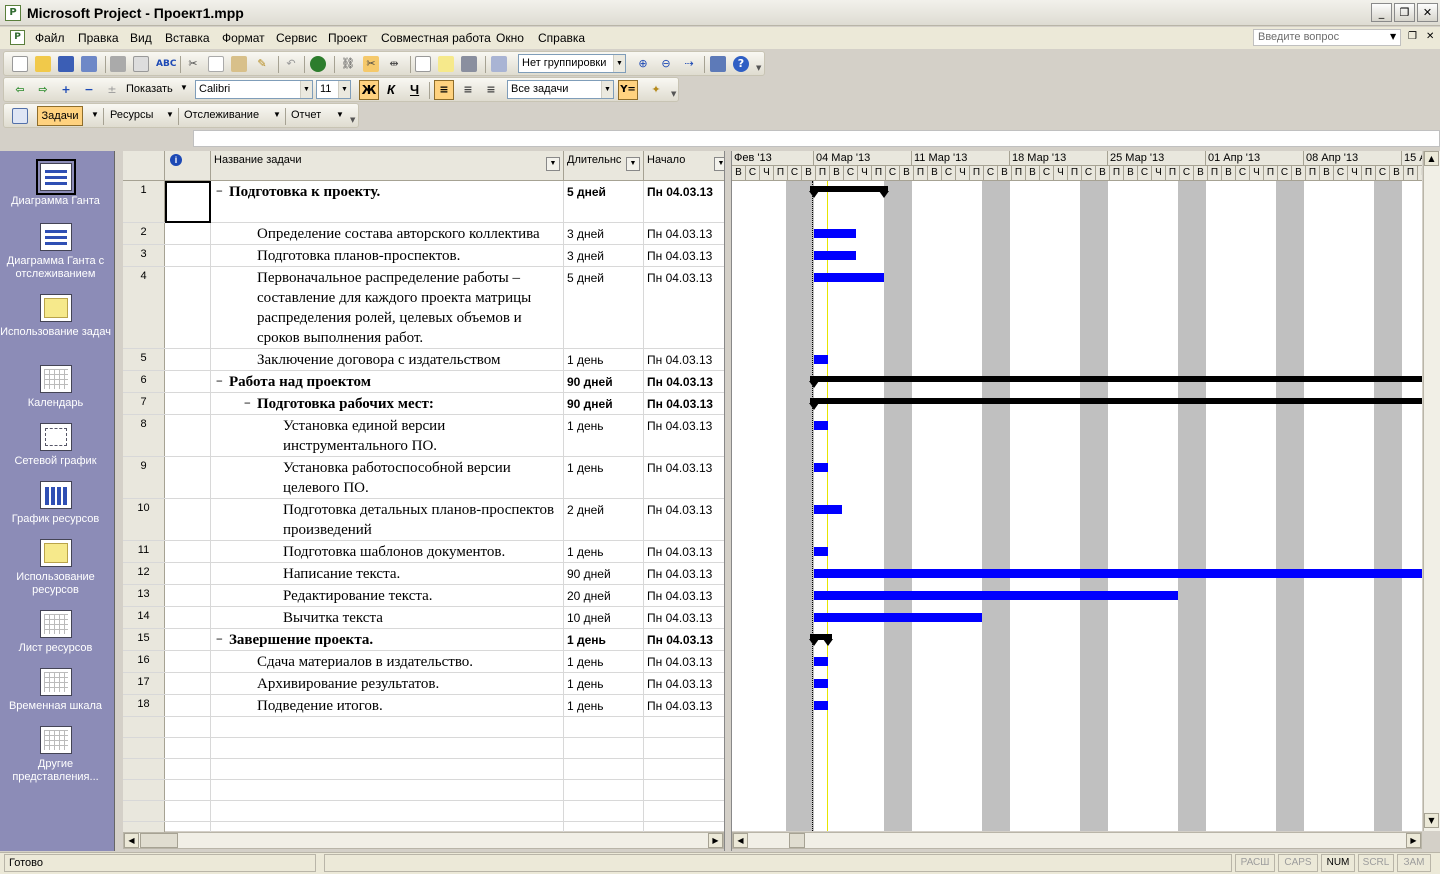 This screenshot has height=874, width=1440. I want to click on row-id: 11, so click(144, 551).